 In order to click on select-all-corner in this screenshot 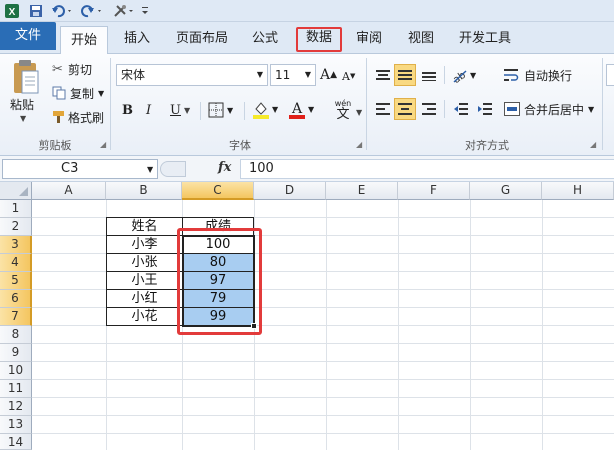, I will do `click(16, 191)`.